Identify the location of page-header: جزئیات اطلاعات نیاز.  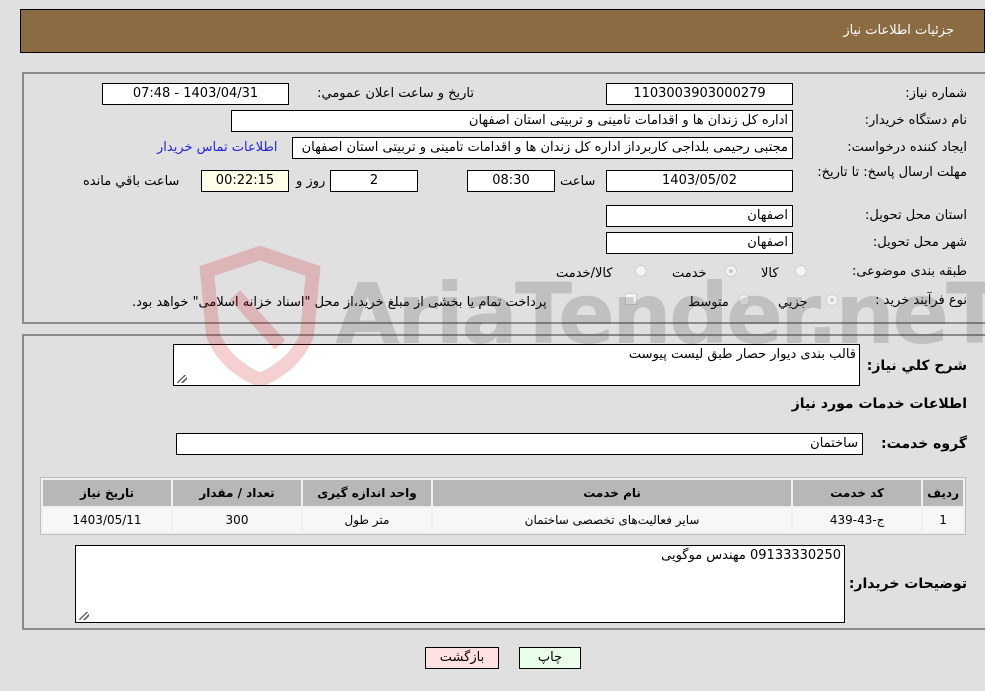
(502, 31).